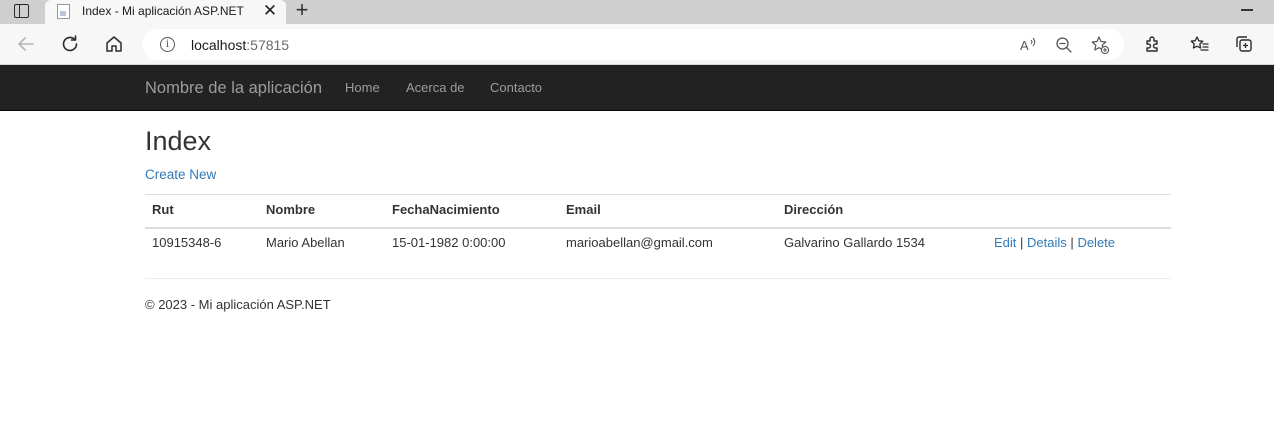 The height and width of the screenshot is (424, 1274). I want to click on table-top-border, so click(658, 194).